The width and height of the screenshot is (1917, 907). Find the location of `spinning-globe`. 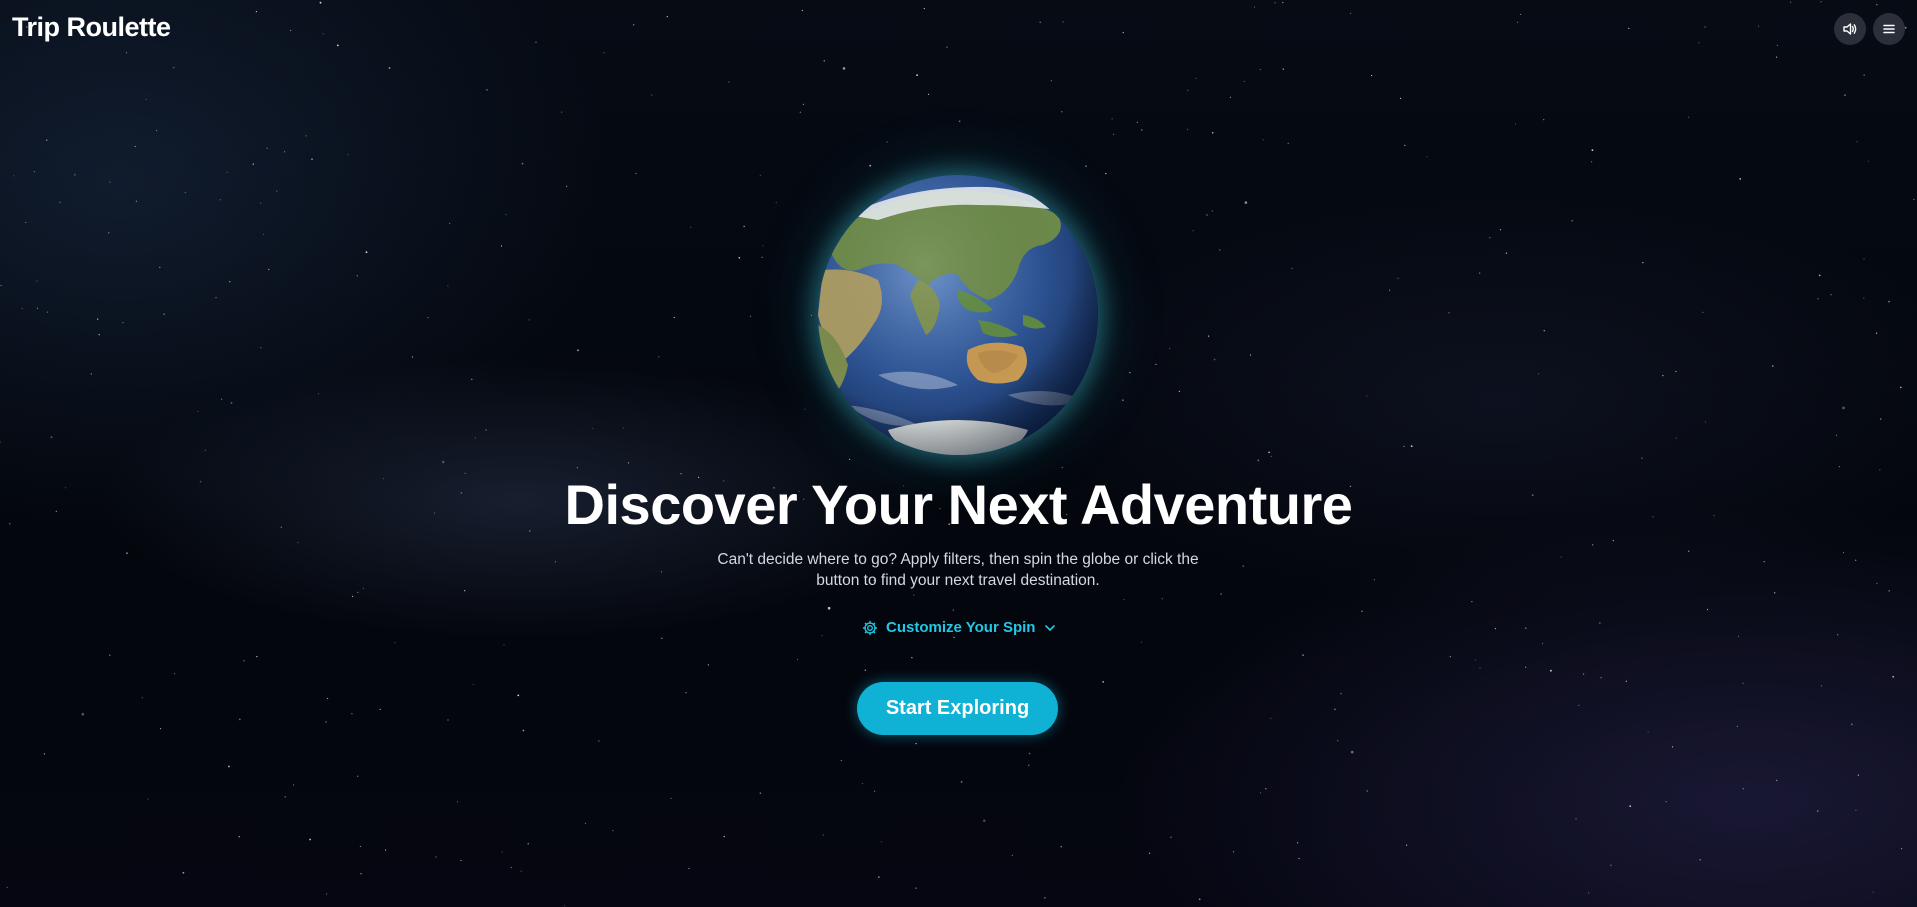

spinning-globe is located at coordinates (958, 315).